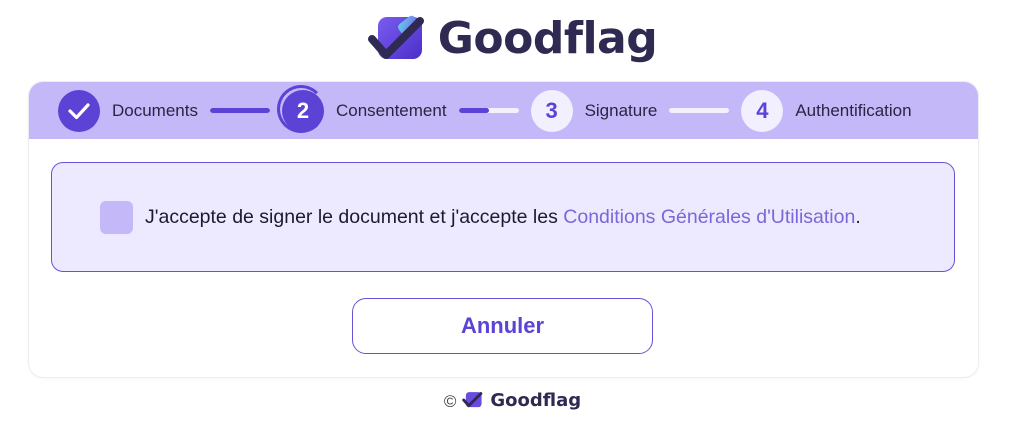 The height and width of the screenshot is (432, 1025). What do you see at coordinates (391, 110) in the screenshot?
I see `step-2-label: Consentement` at bounding box center [391, 110].